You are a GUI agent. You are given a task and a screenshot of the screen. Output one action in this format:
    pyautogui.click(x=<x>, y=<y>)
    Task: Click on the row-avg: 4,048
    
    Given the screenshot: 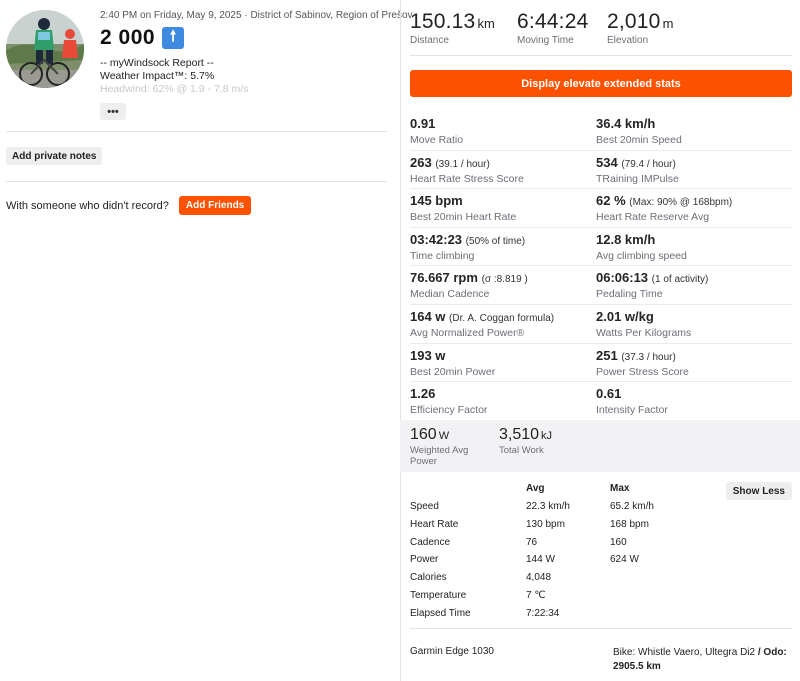 What is the action you would take?
    pyautogui.click(x=539, y=578)
    